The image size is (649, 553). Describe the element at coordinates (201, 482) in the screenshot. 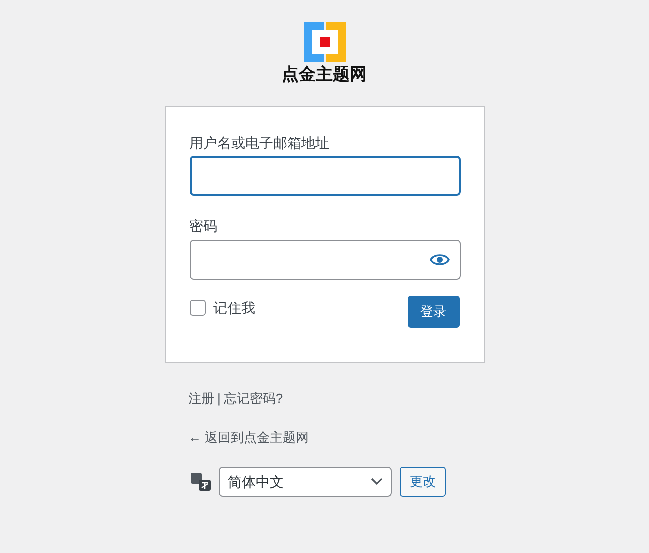

I see `translate-icon` at that location.